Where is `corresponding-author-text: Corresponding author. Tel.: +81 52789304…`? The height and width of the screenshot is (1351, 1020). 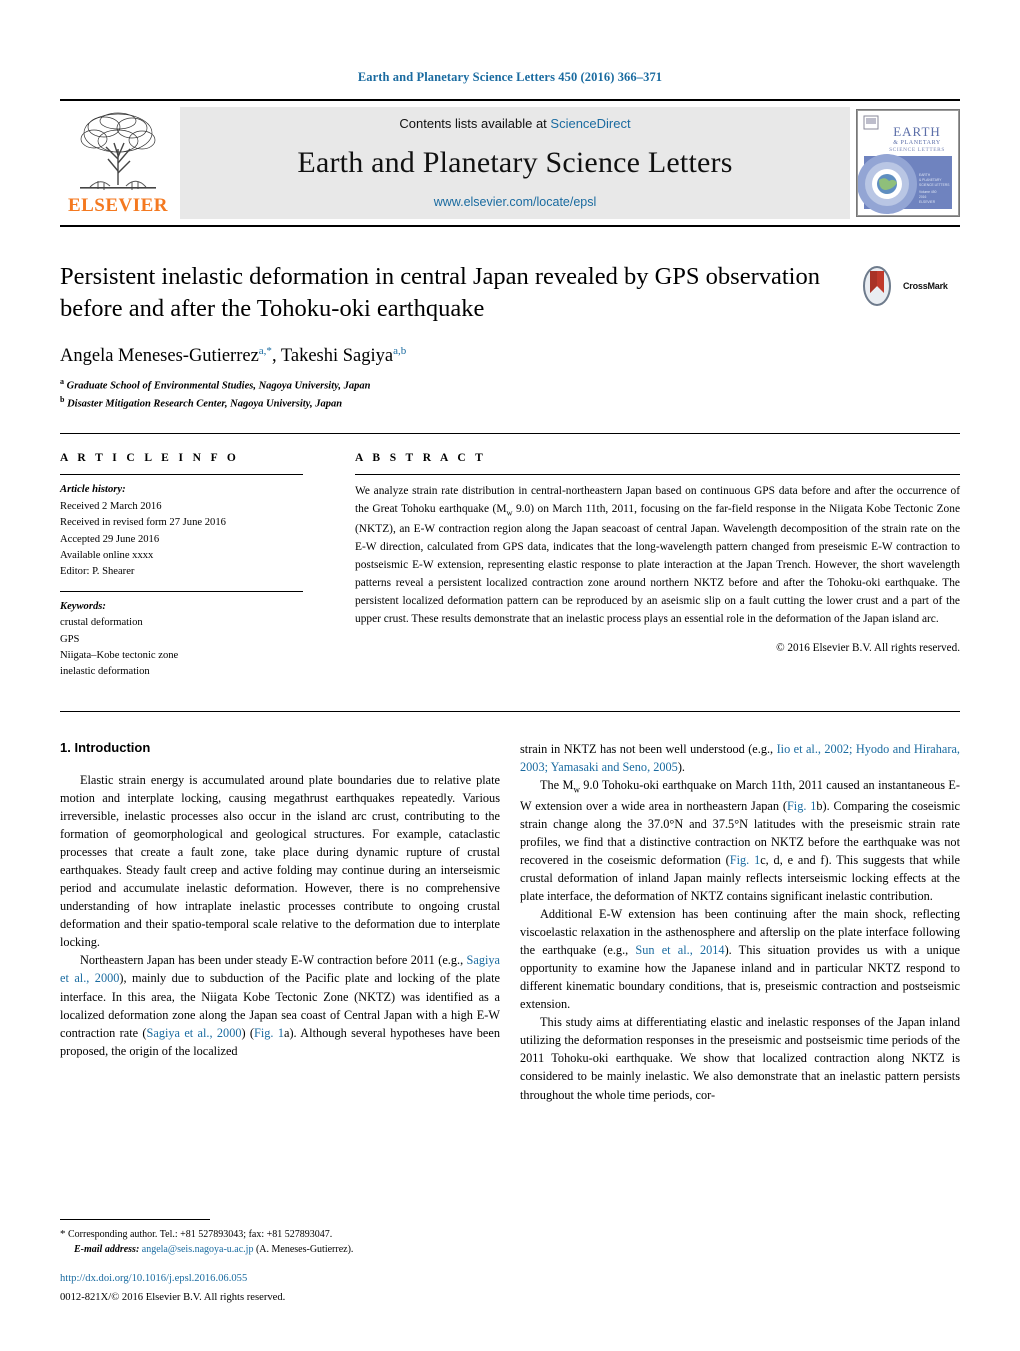 corresponding-author-text: Corresponding author. Tel.: +81 52789304… is located at coordinates (200, 1234).